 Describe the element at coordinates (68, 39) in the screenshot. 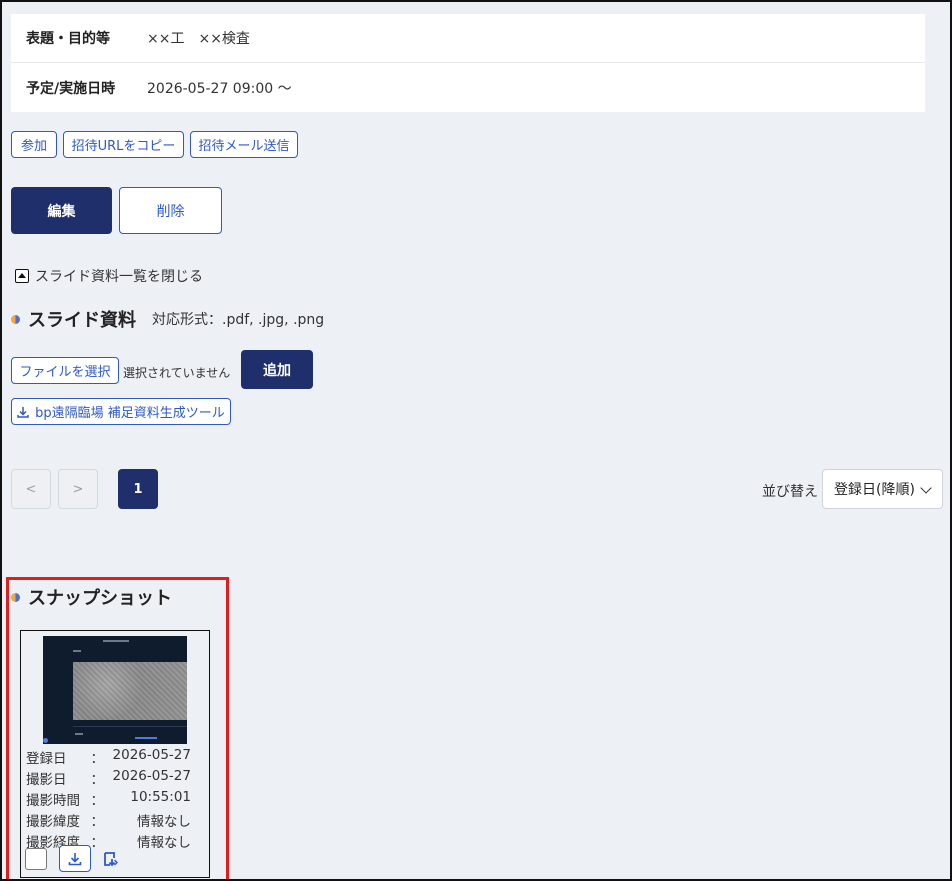

I see `title-label: 表題・目的等` at that location.